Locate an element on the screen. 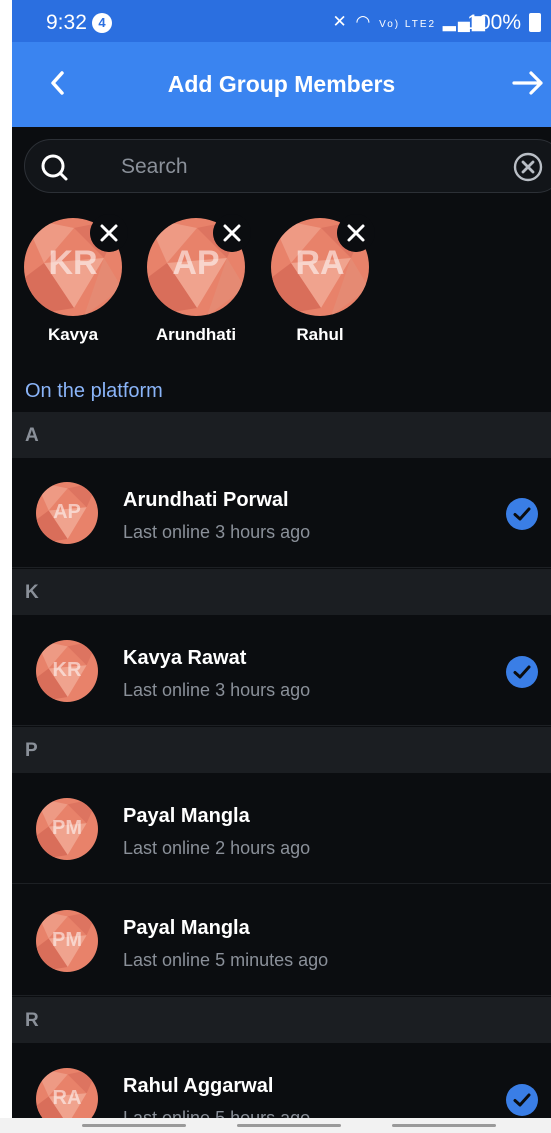 The width and height of the screenshot is (551, 1133). group-letter: A is located at coordinates (32, 435).